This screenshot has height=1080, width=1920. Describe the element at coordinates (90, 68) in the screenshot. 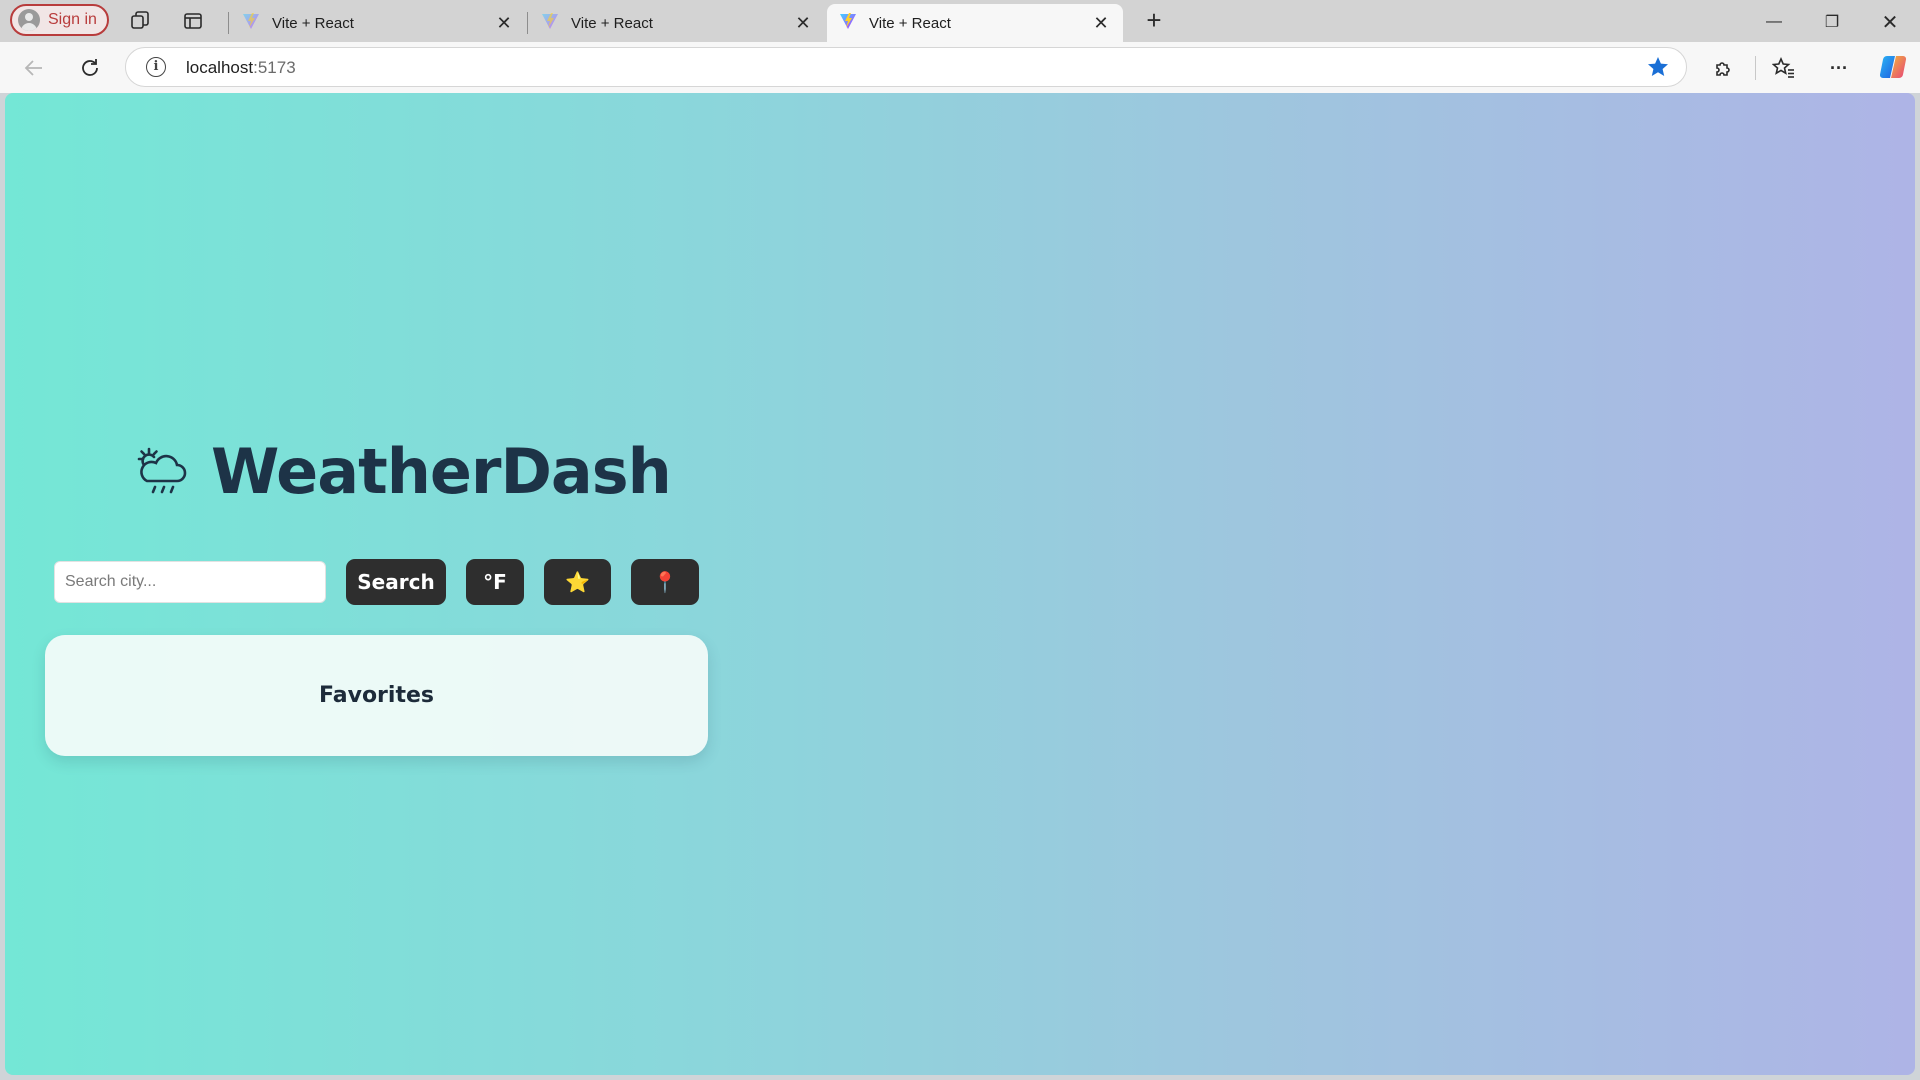

I see `reload-button` at that location.